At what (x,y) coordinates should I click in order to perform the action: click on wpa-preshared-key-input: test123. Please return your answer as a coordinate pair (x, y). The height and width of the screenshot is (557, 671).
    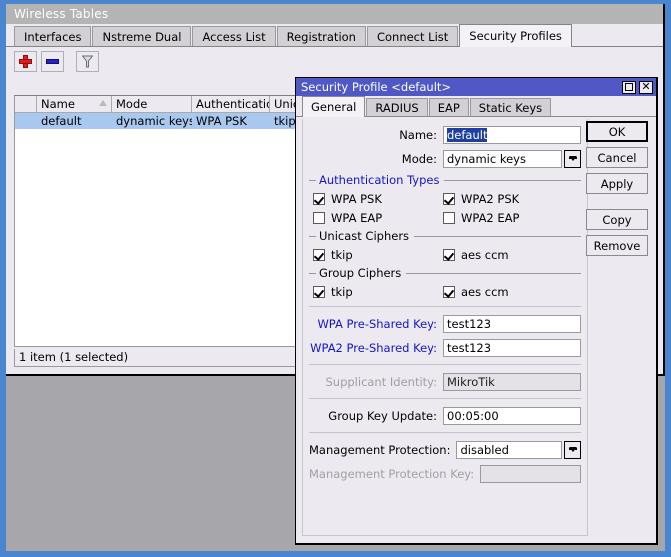
    Looking at the image, I should click on (512, 323).